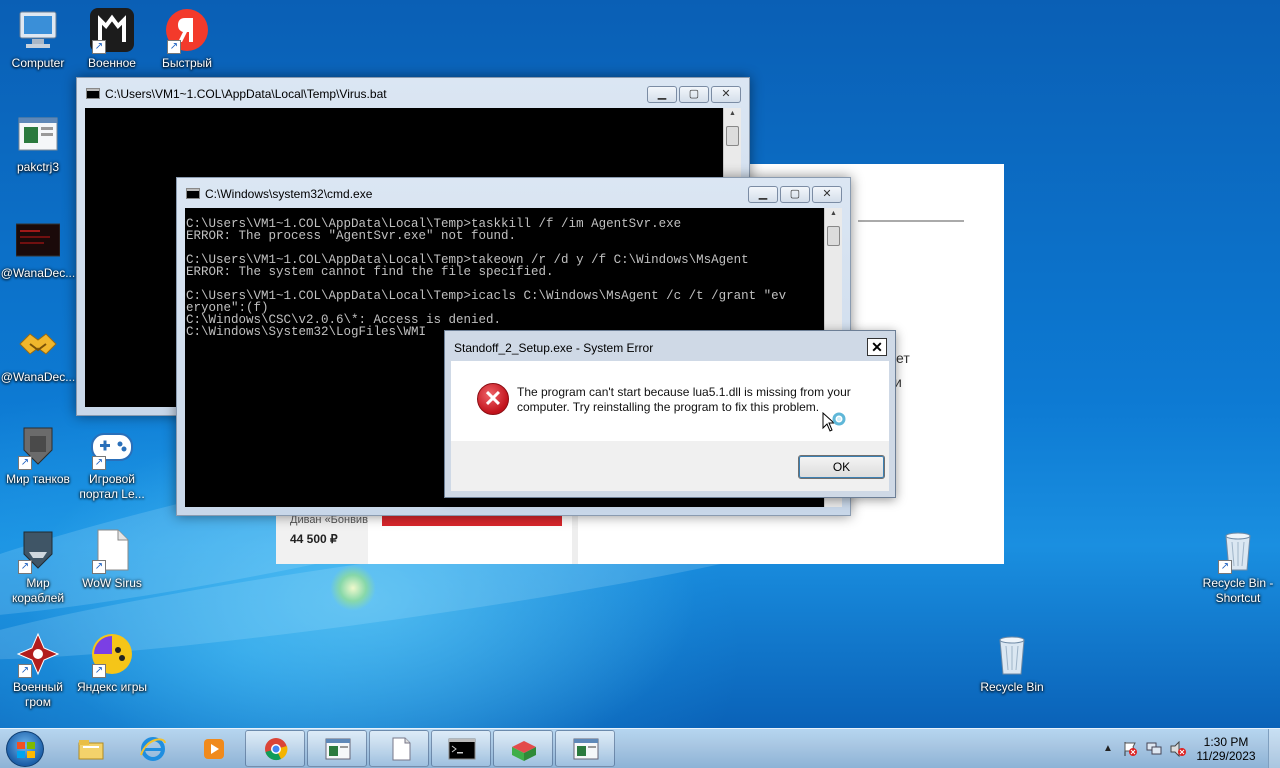 The height and width of the screenshot is (768, 1280). Describe the element at coordinates (38, 344) in the screenshot. I see `handshake-icon` at that location.